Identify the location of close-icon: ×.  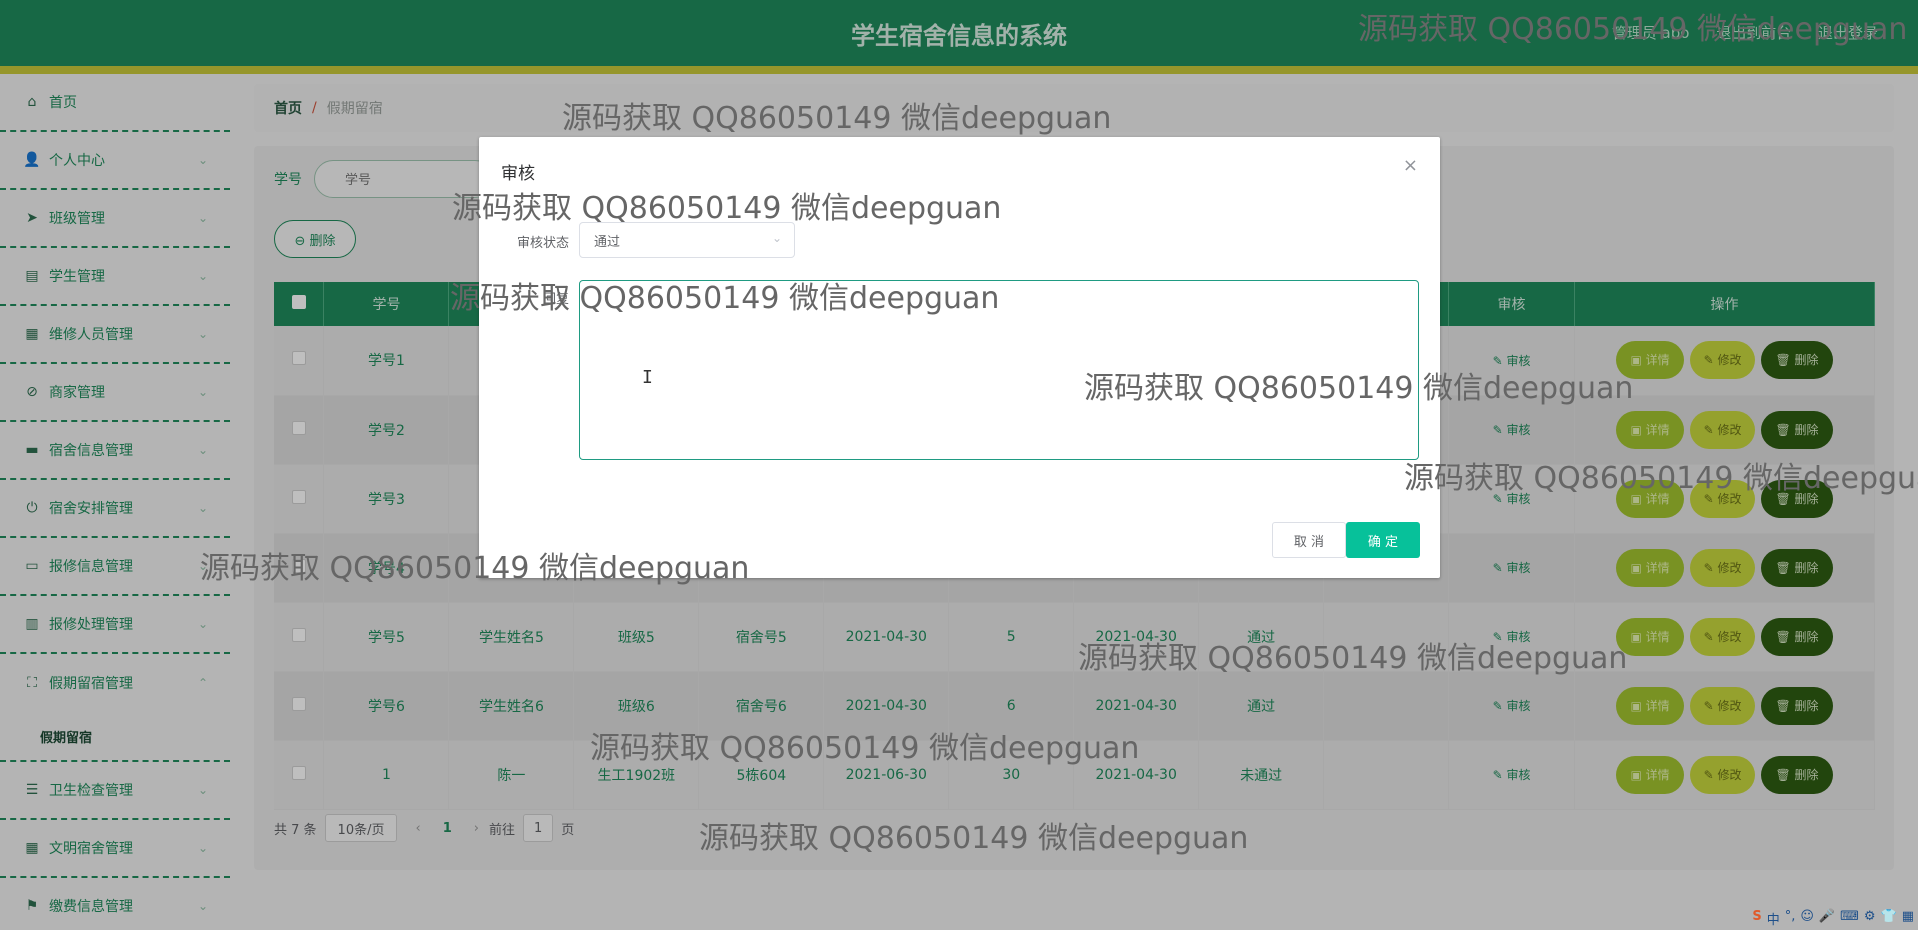
(1410, 165).